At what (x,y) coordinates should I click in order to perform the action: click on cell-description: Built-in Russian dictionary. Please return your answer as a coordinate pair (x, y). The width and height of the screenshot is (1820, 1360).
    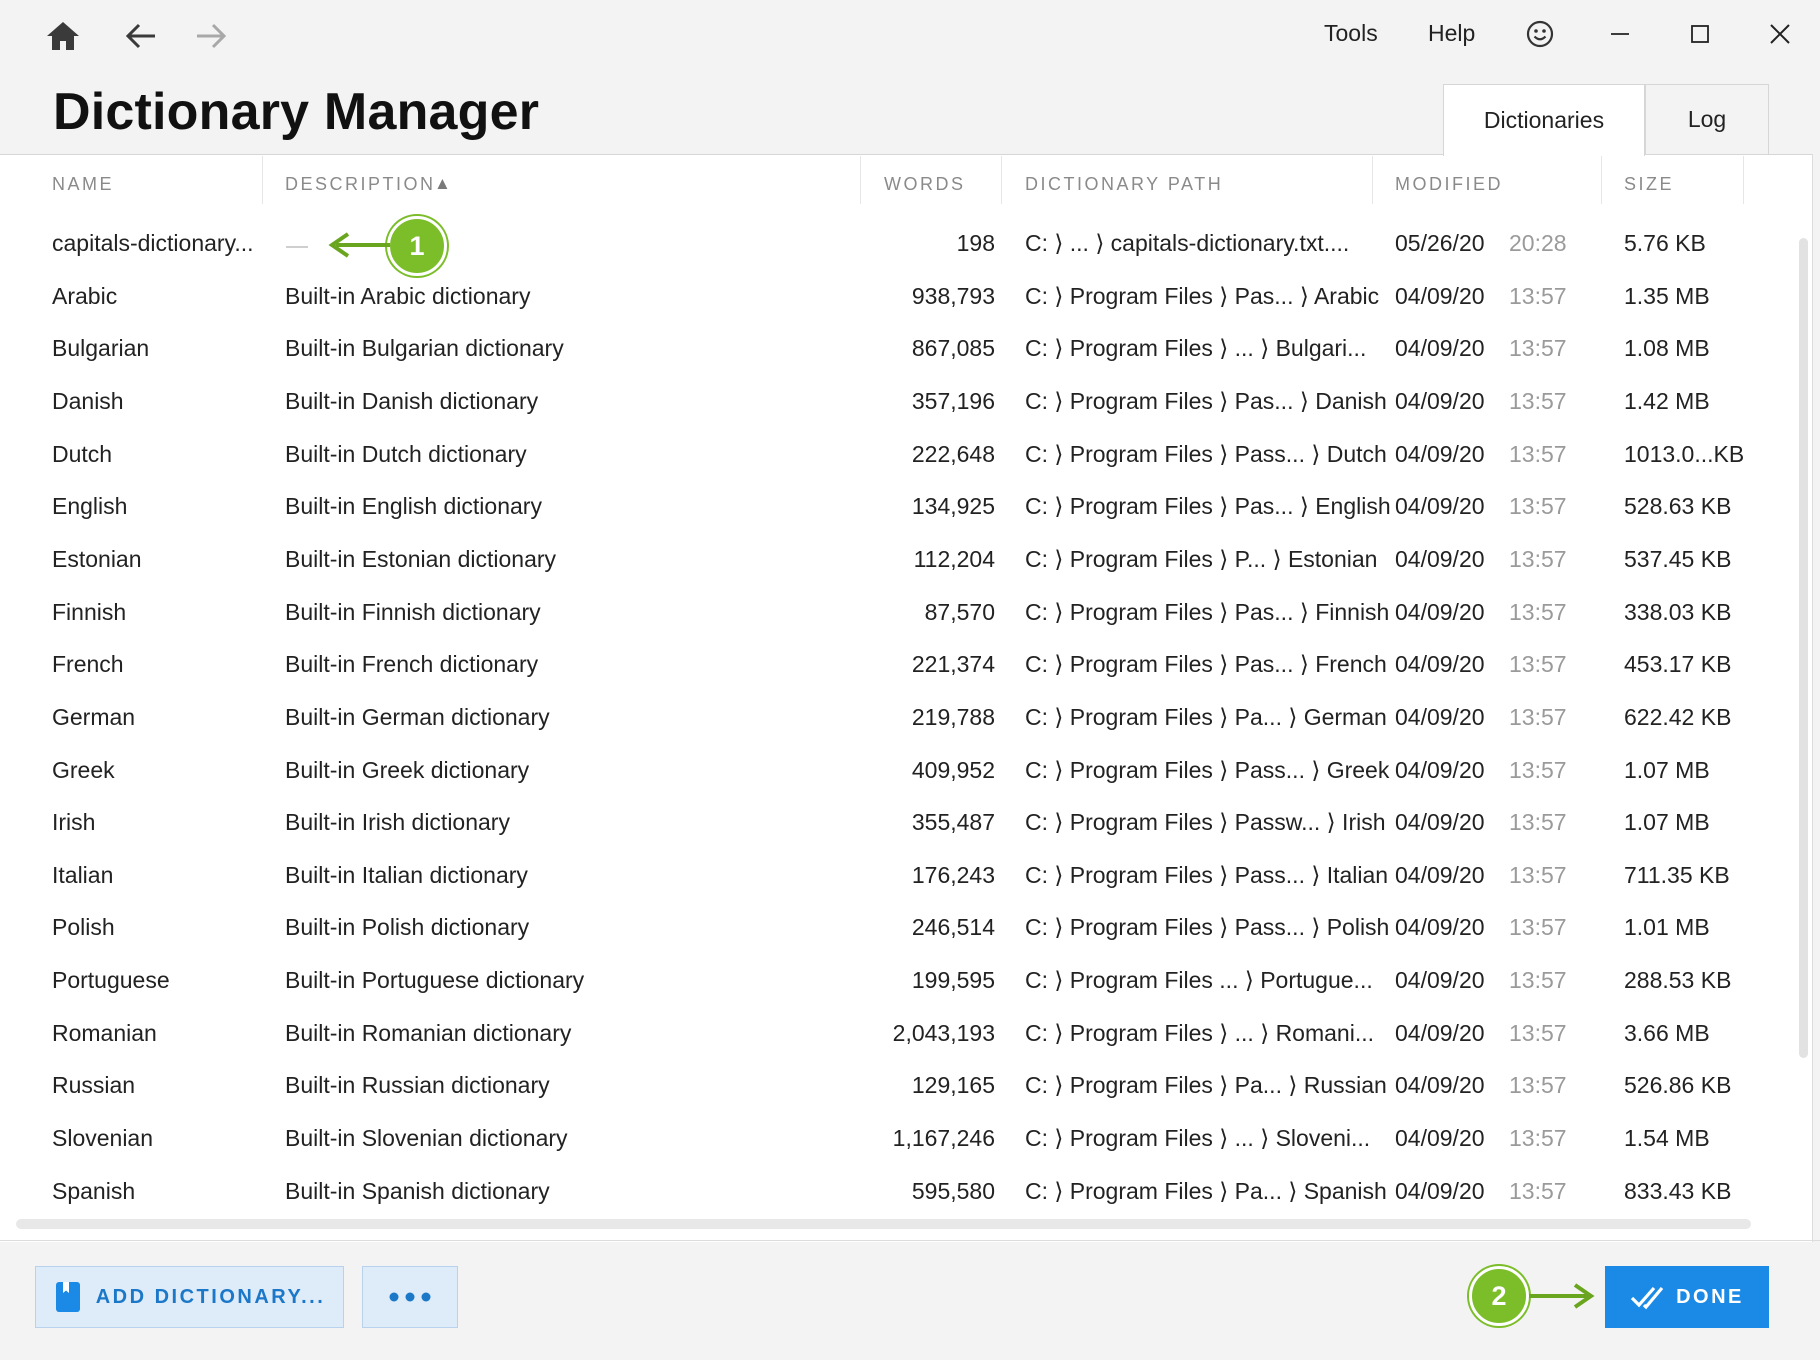
    Looking at the image, I should click on (417, 1085).